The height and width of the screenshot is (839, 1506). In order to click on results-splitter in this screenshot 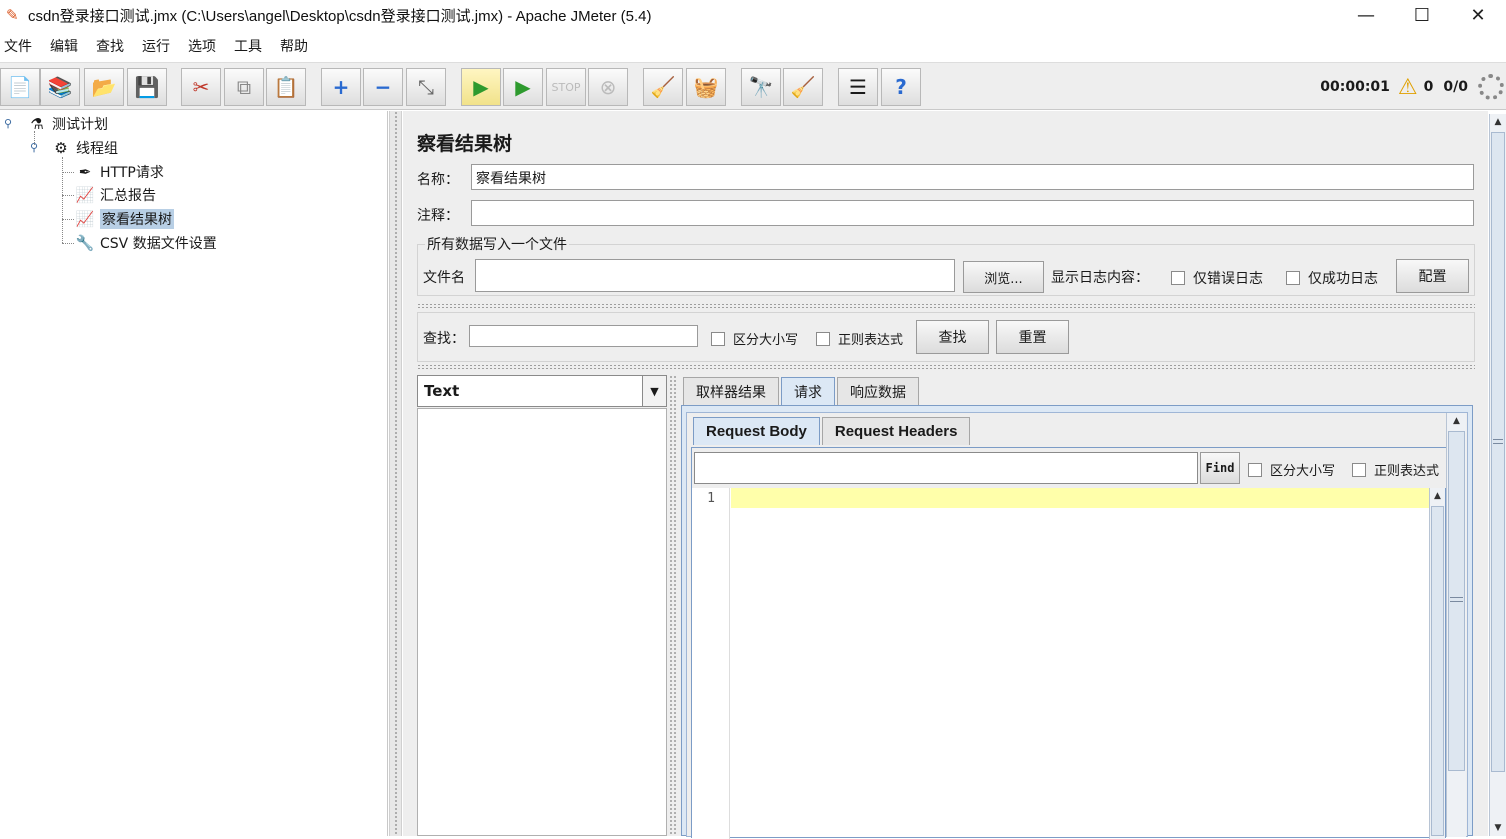, I will do `click(673, 605)`.